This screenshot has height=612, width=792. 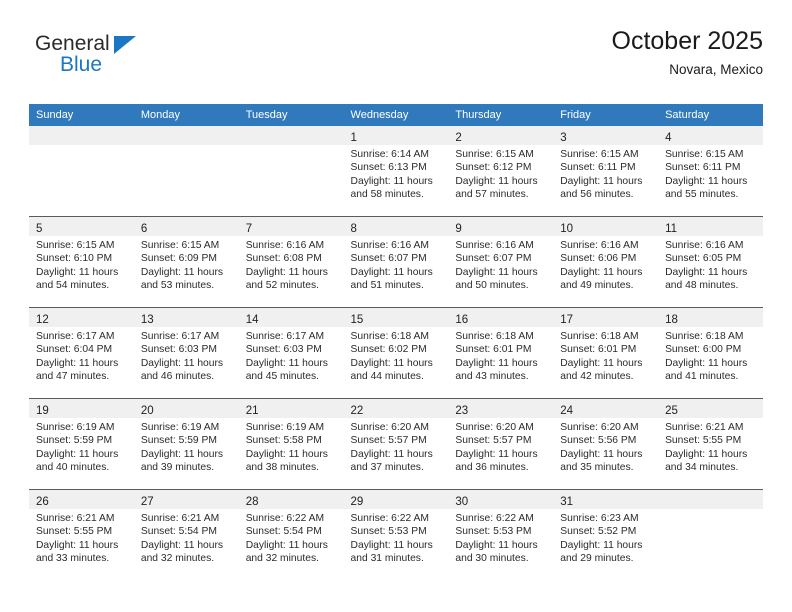 What do you see at coordinates (598, 259) in the screenshot?
I see `sunset-text: Sunset: 6:06 PM` at bounding box center [598, 259].